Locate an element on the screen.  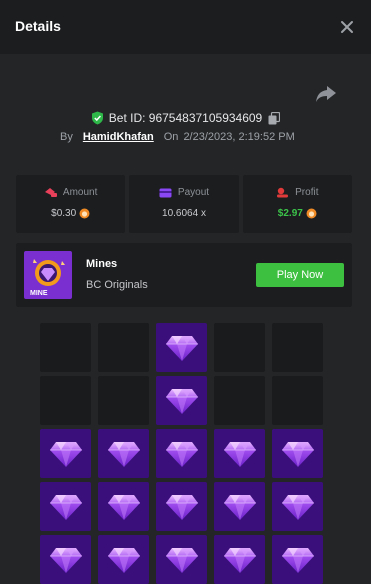
profit-stat: Profit $2.97 is located at coordinates (297, 204).